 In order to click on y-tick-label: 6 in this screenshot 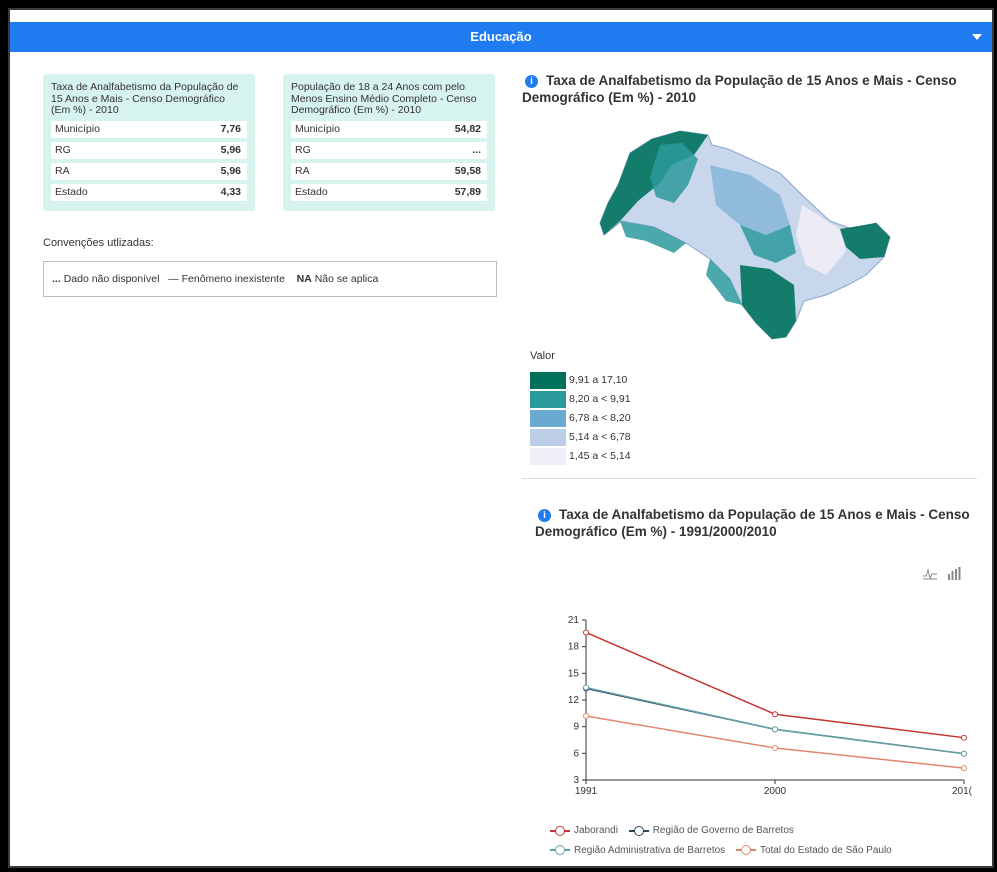, I will do `click(576, 753)`.